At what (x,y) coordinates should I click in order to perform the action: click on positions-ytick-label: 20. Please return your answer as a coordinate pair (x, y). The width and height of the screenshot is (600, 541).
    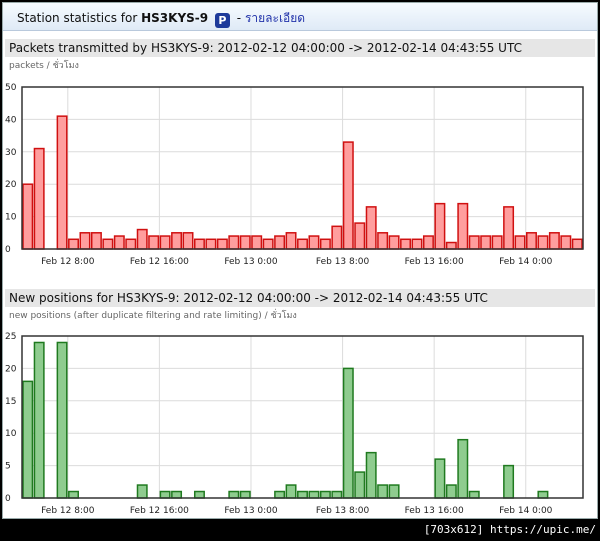
    Looking at the image, I should click on (11, 369).